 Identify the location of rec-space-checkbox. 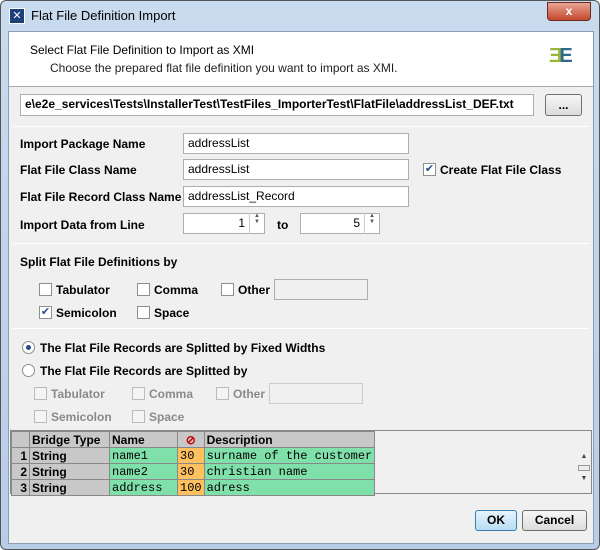
(138, 416).